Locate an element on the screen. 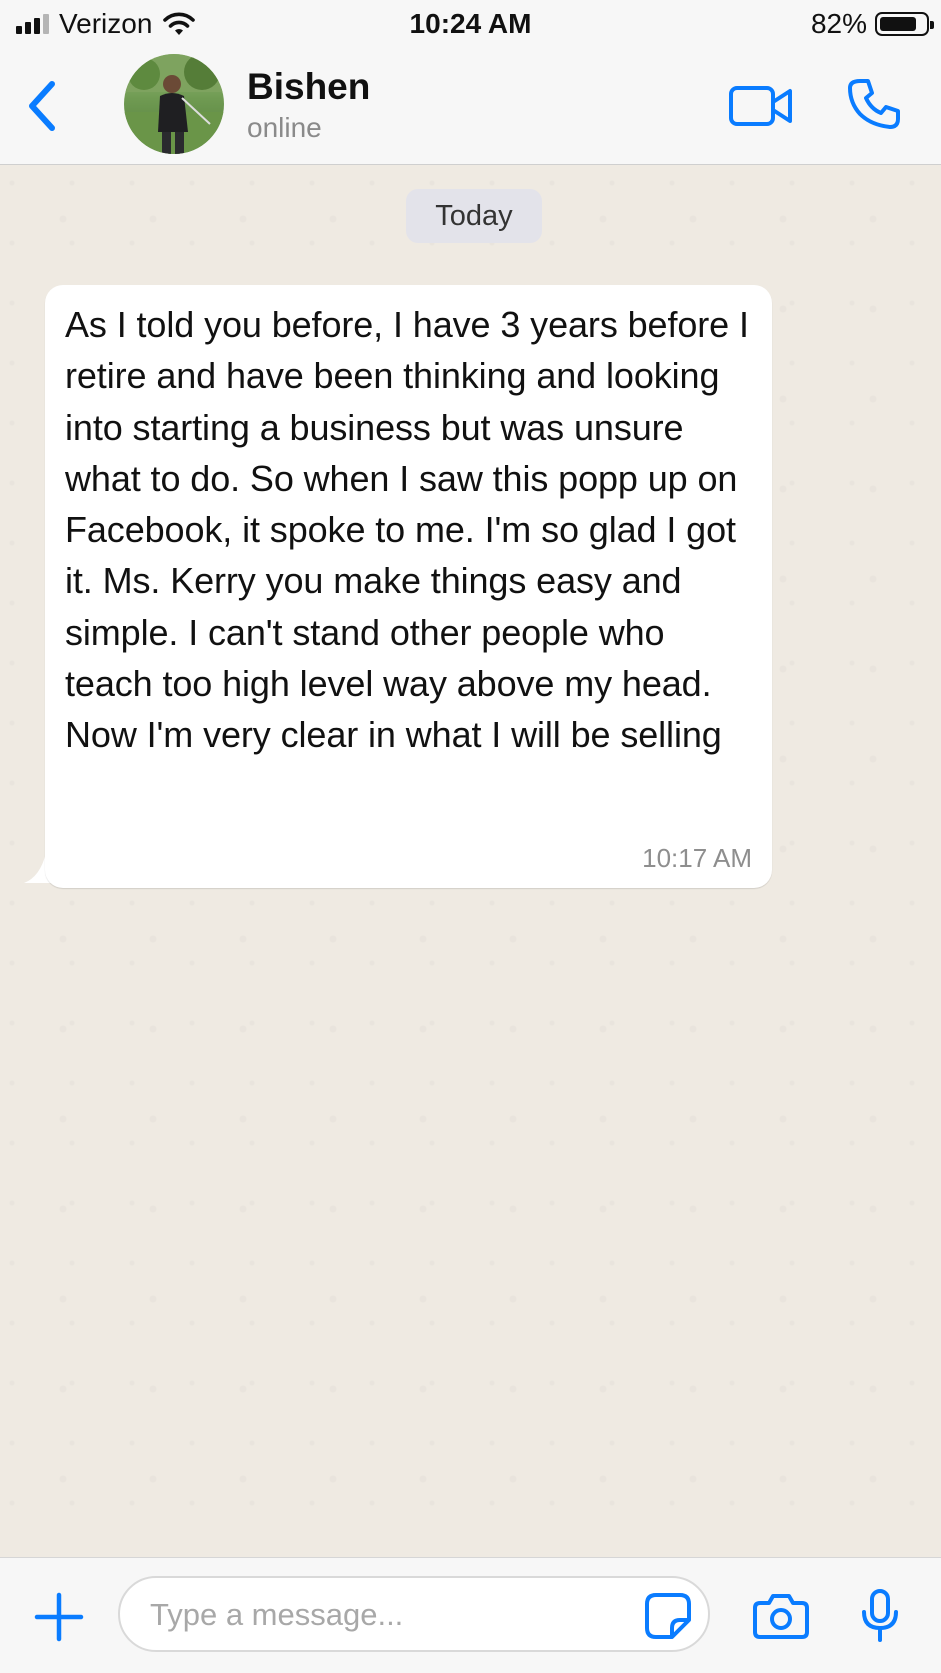 Image resolution: width=941 pixels, height=1673 pixels. status-right: 82% is located at coordinates (872, 24).